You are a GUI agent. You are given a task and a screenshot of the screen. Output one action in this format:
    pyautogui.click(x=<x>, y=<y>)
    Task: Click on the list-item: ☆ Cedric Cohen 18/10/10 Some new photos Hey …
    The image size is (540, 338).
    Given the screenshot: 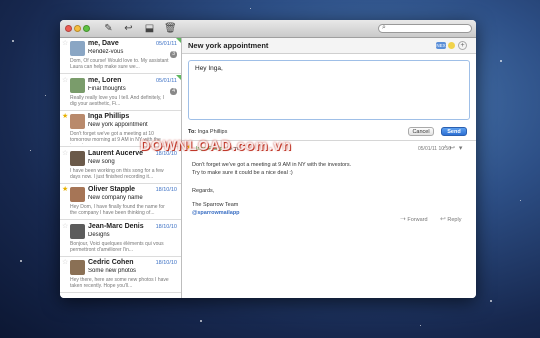 What is the action you would take?
    pyautogui.click(x=120, y=275)
    